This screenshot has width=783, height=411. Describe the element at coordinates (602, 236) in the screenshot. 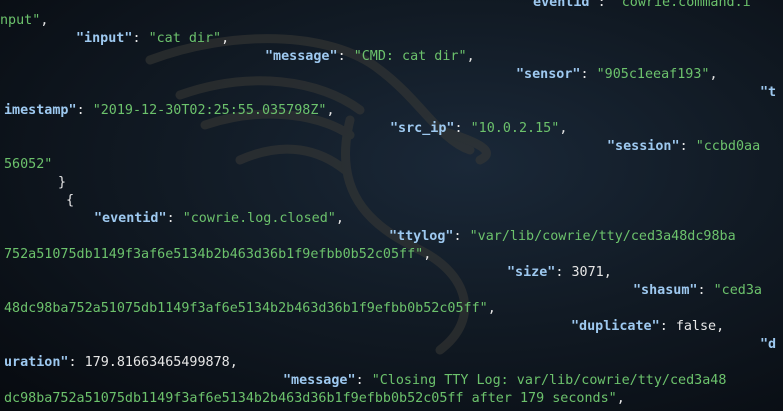

I see `json-string: "var/lib/cowrie/tty/ced3a48dc98ba` at that location.